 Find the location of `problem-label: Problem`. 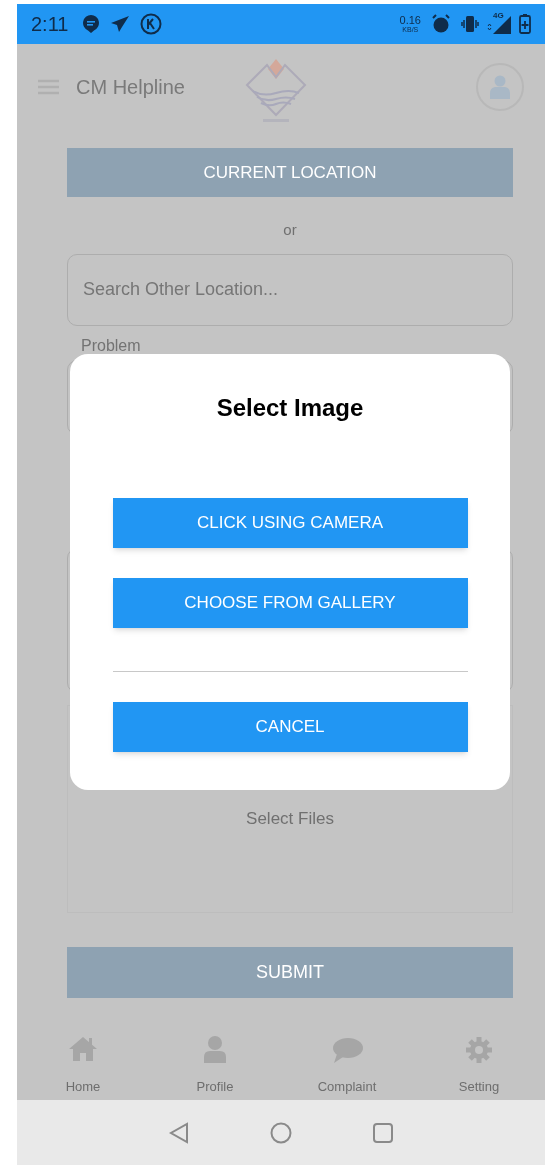

problem-label: Problem is located at coordinates (111, 345).